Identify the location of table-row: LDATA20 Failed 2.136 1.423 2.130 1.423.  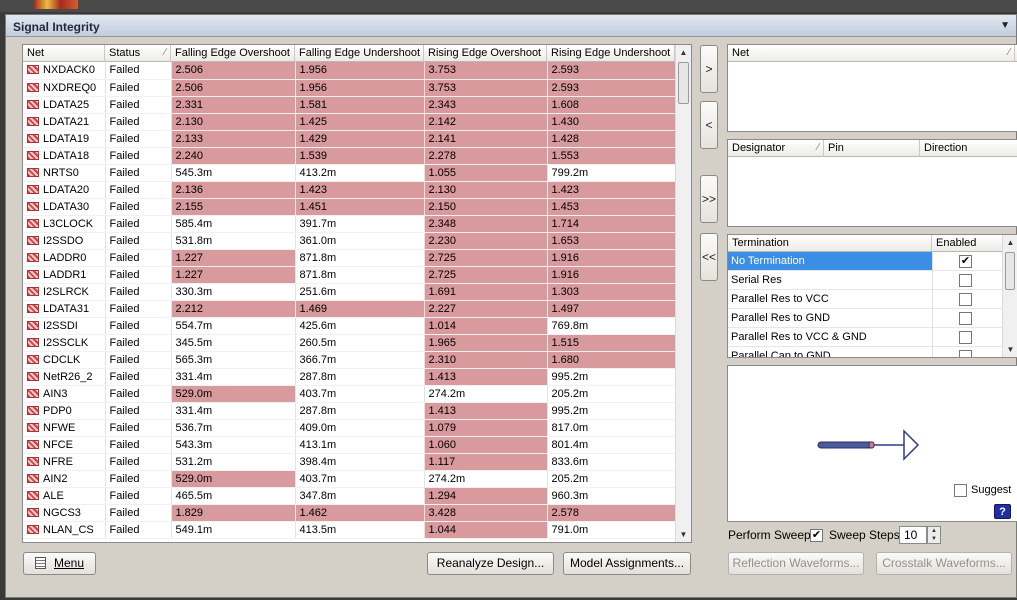
(349, 190).